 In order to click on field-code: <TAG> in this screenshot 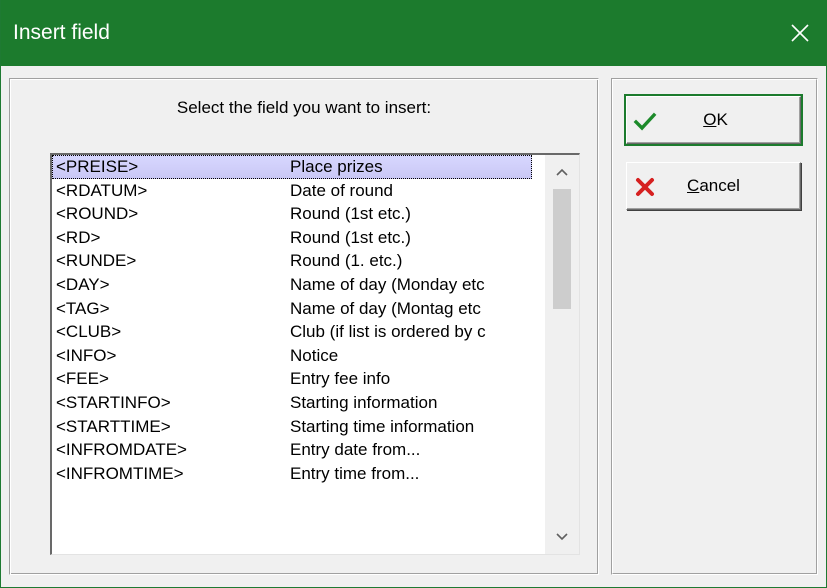, I will do `click(83, 308)`.